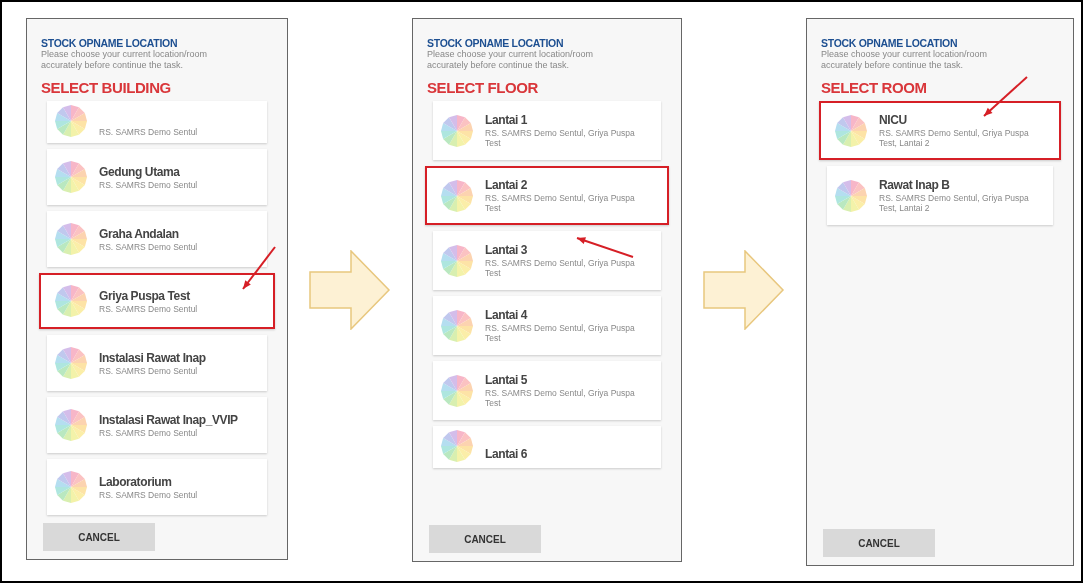 This screenshot has width=1083, height=583. I want to click on location-item: Instalasi Rawat Inap RS. SAMRS Demo Sentul, so click(157, 363).